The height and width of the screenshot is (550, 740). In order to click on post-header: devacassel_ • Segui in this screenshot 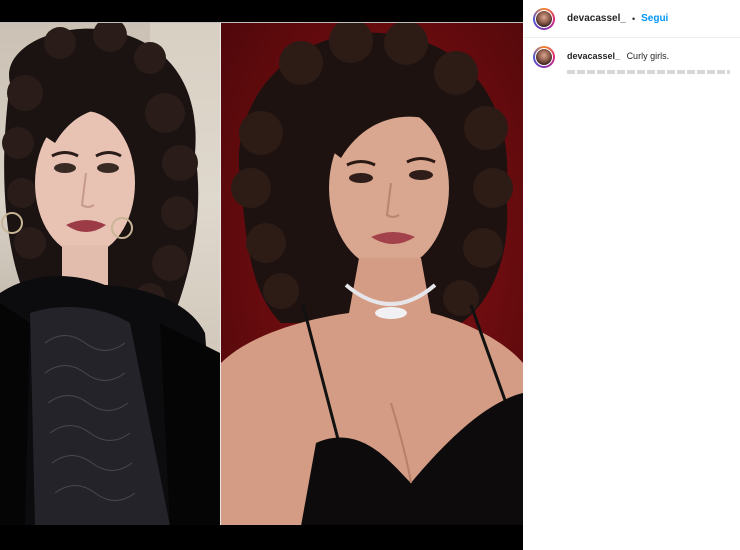, I will do `click(631, 19)`.